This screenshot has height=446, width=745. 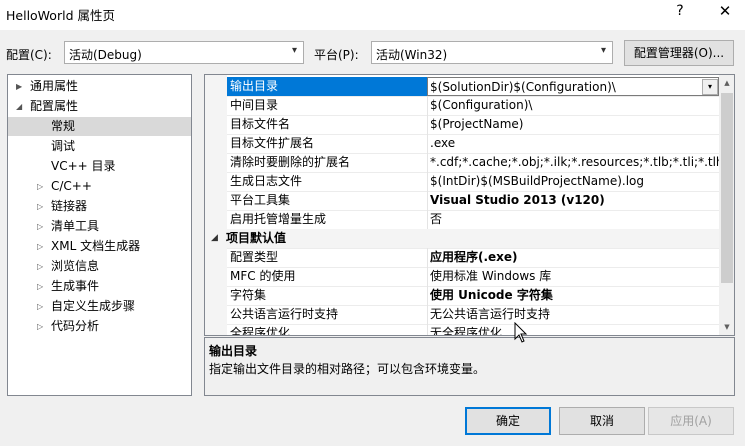 I want to click on tree-item-label: XML 文档生成器, so click(x=96, y=246).